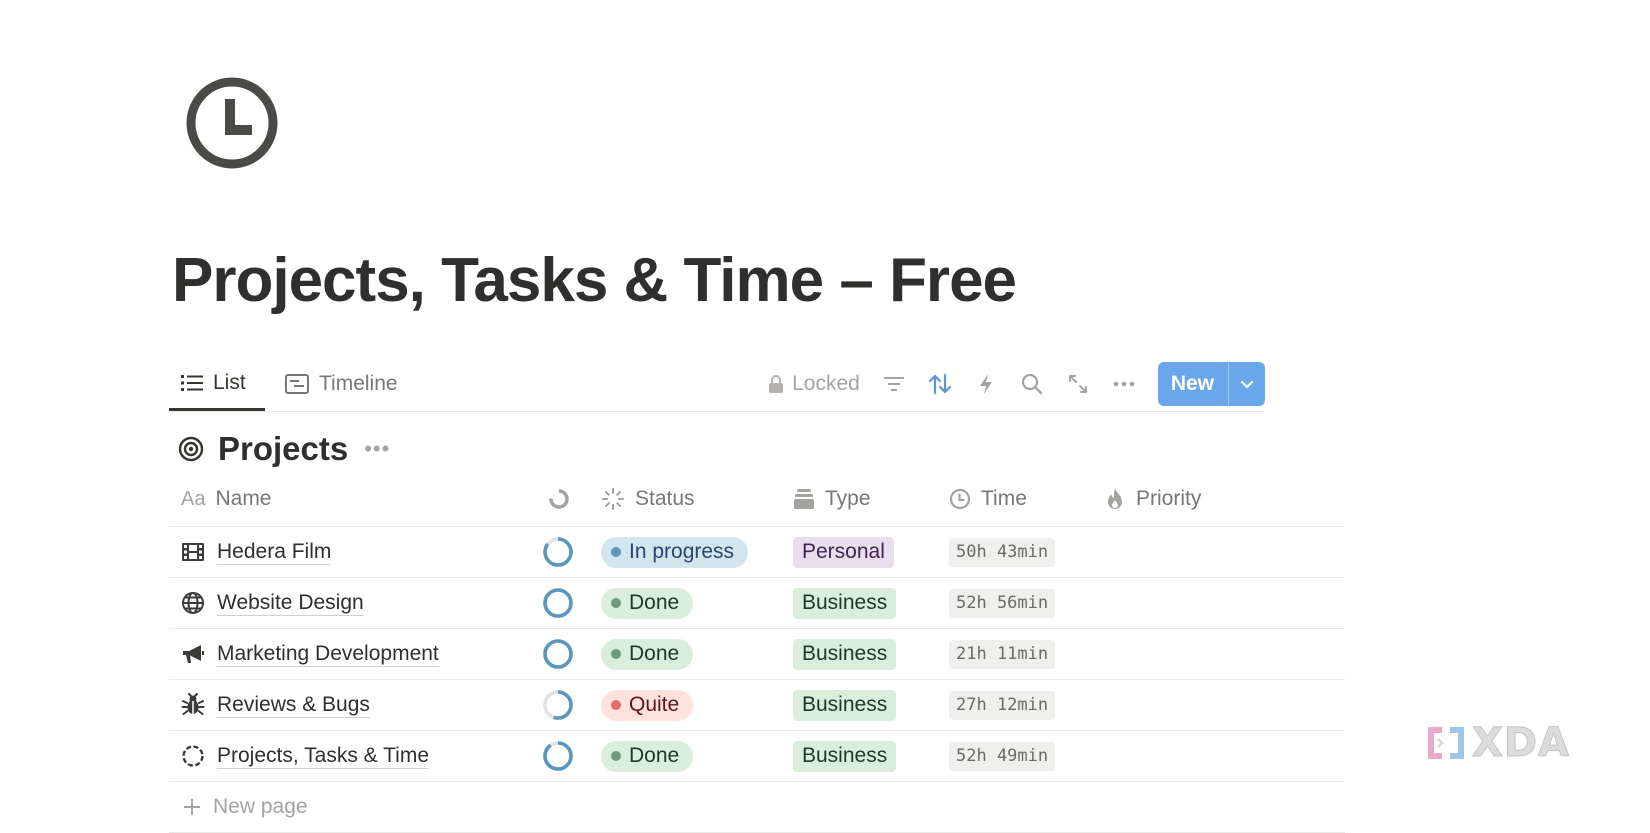  I want to click on status-cell: In progress, so click(675, 552).